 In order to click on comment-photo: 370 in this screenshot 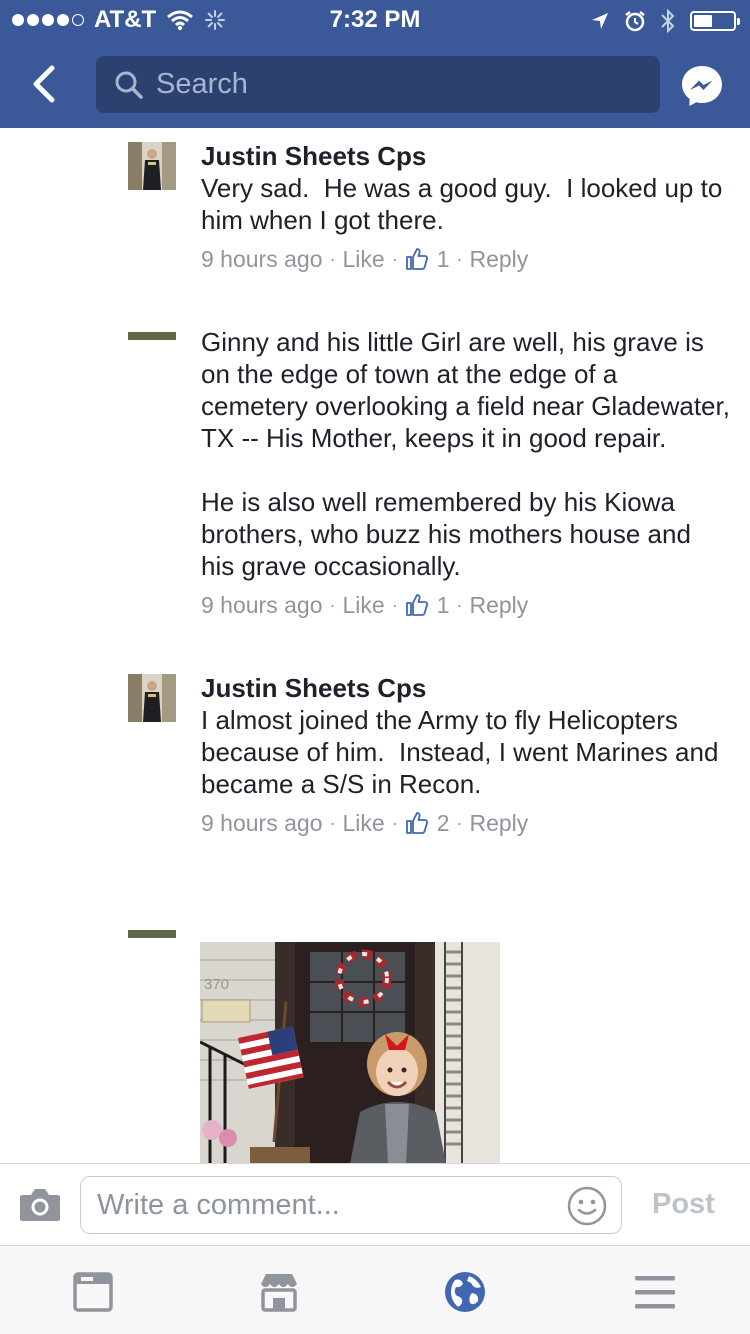, I will do `click(350, 1053)`.